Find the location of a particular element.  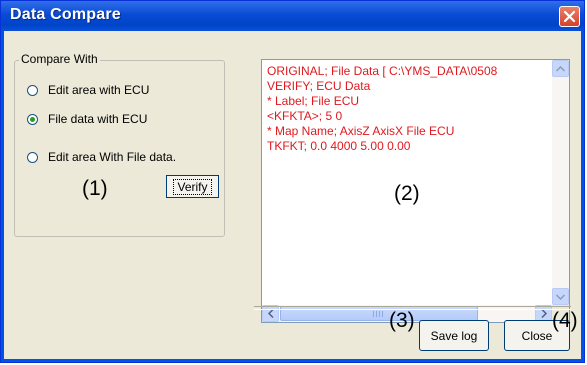

scroll-up-button is located at coordinates (560, 68).